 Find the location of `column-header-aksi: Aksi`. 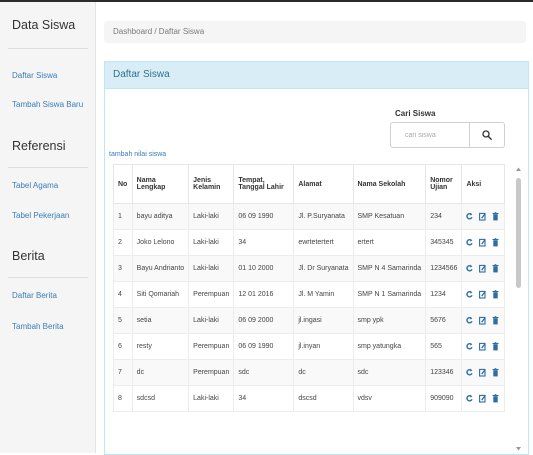

column-header-aksi: Aksi is located at coordinates (483, 184).